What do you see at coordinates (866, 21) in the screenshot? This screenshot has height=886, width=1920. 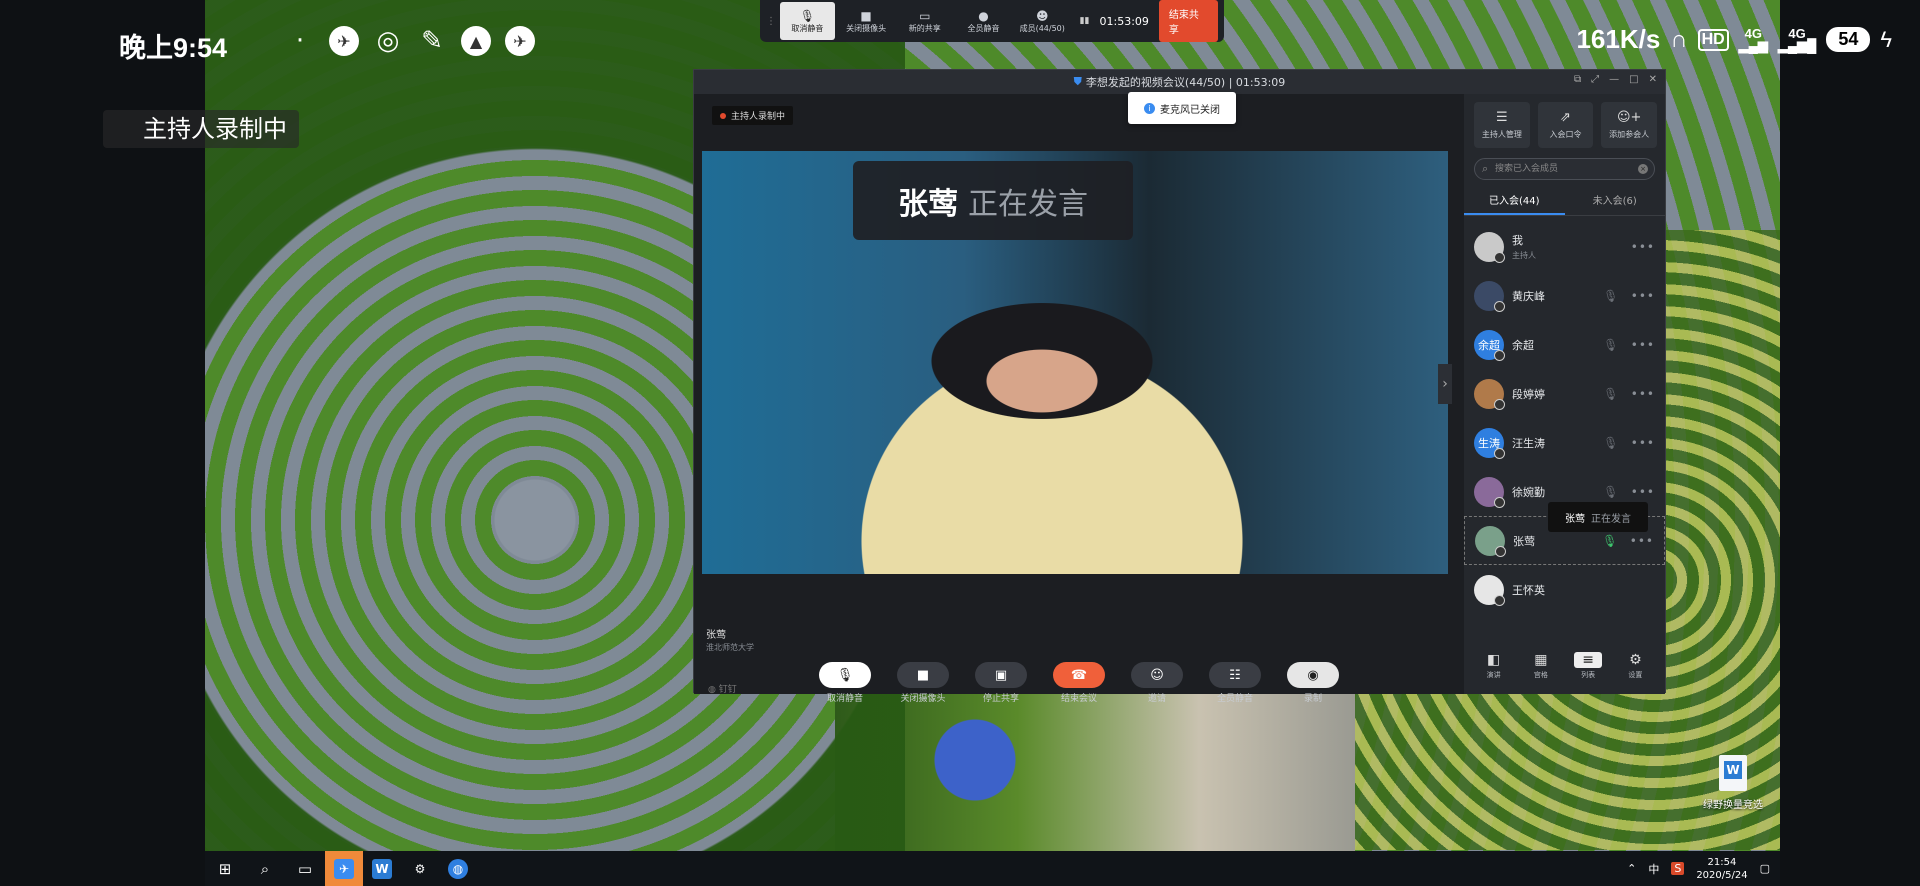 I see `share-camera-off-button: ■ 关闭摄像头` at bounding box center [866, 21].